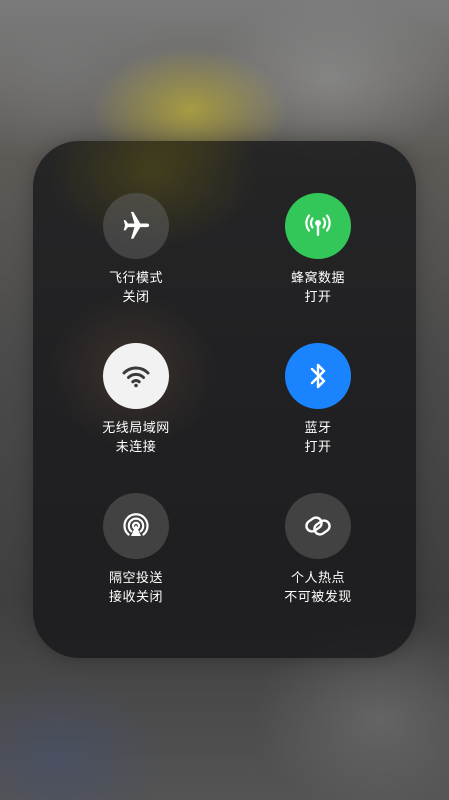  What do you see at coordinates (317, 578) in the screenshot?
I see `hotspot-label: 个人热点` at bounding box center [317, 578].